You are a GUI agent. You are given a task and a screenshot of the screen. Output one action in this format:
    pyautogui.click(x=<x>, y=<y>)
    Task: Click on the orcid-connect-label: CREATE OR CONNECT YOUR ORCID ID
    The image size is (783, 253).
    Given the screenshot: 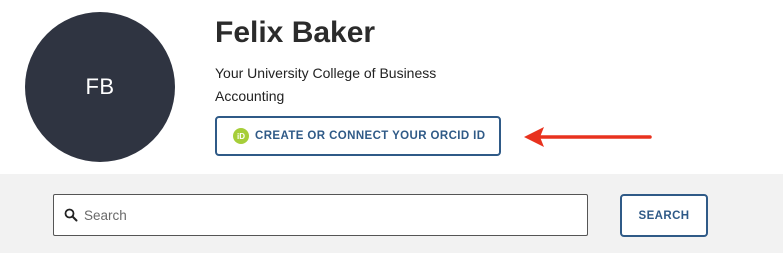 What is the action you would take?
    pyautogui.click(x=370, y=136)
    